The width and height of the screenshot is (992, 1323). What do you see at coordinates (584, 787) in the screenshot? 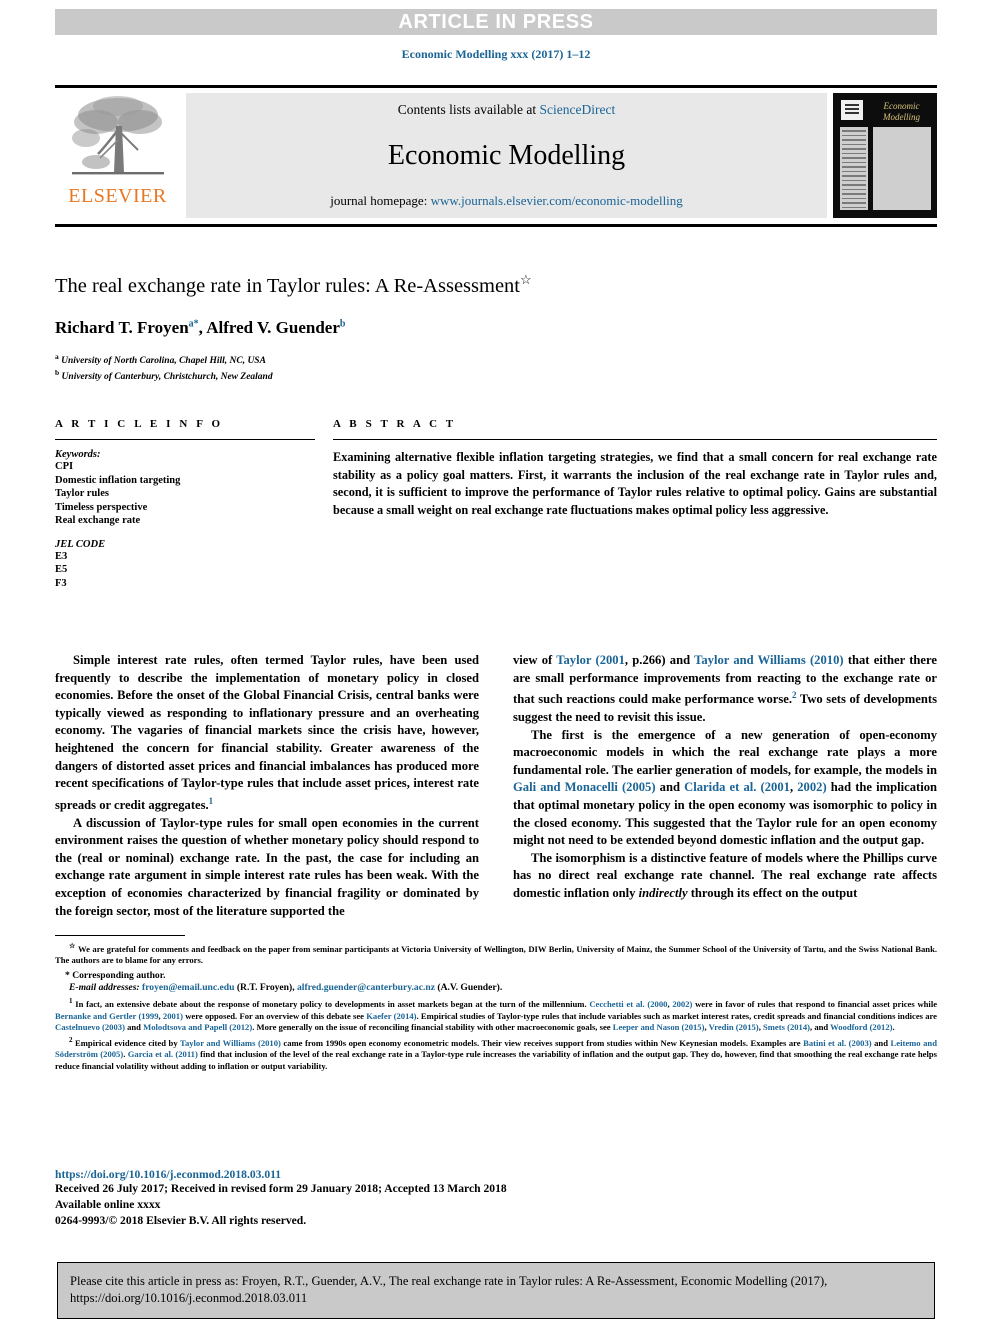
I see `citation-link: Gali and Monacelli (2005)` at bounding box center [584, 787].